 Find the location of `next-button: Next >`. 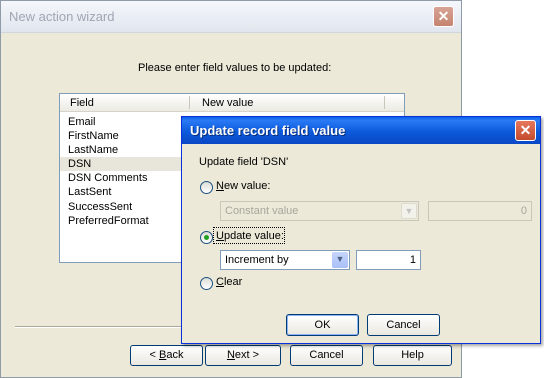

next-button: Next > is located at coordinates (243, 355).